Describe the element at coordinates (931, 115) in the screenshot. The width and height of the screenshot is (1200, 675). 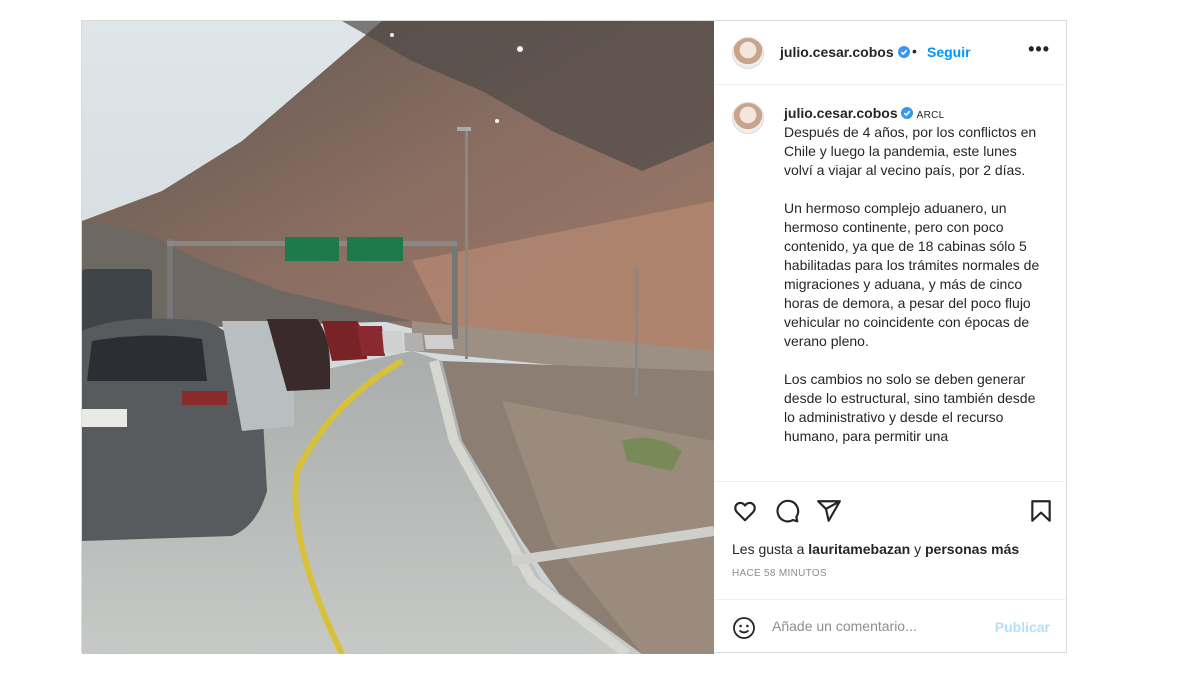
I see `location-tag: ARCL` at that location.